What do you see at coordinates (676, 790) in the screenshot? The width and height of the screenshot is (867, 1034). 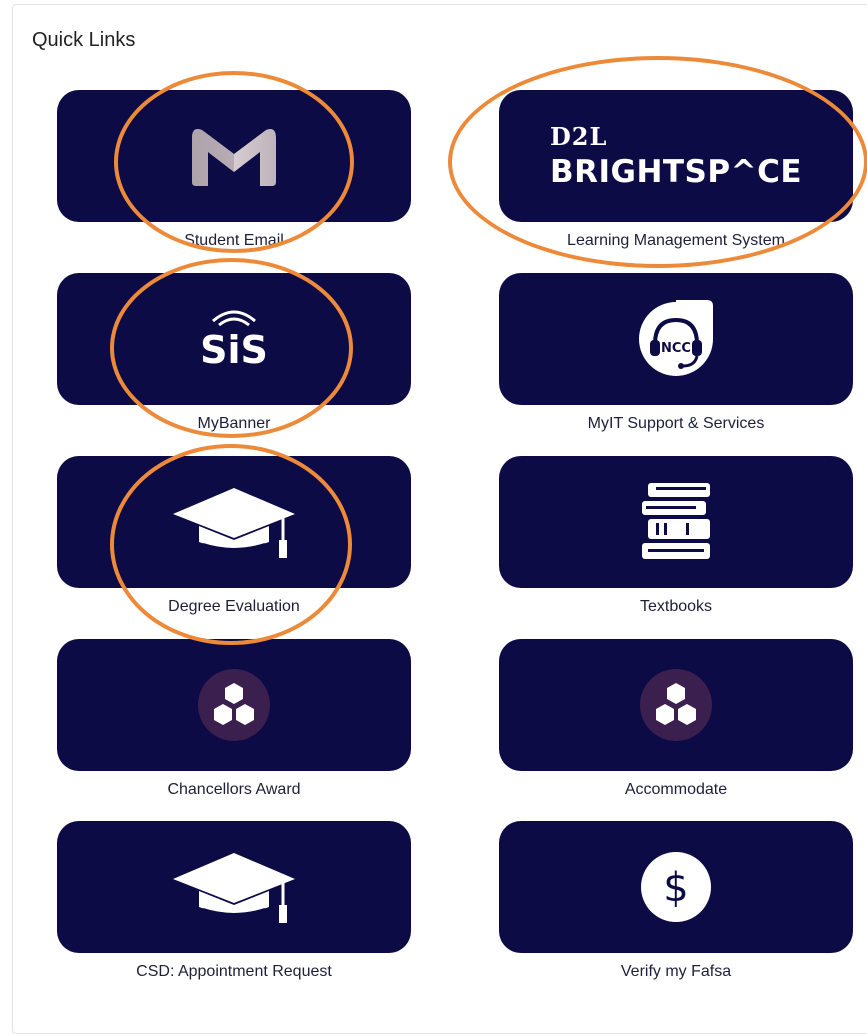 I see `link-caption: Accommodate` at bounding box center [676, 790].